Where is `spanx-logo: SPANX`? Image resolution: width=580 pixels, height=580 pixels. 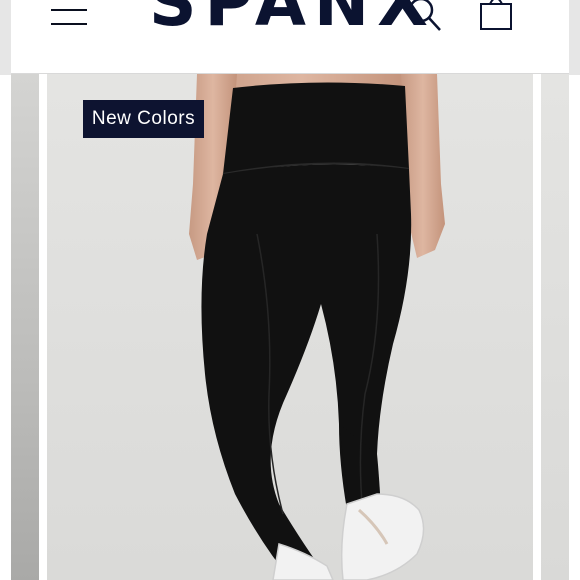 spanx-logo: SPANX is located at coordinates (292, 18).